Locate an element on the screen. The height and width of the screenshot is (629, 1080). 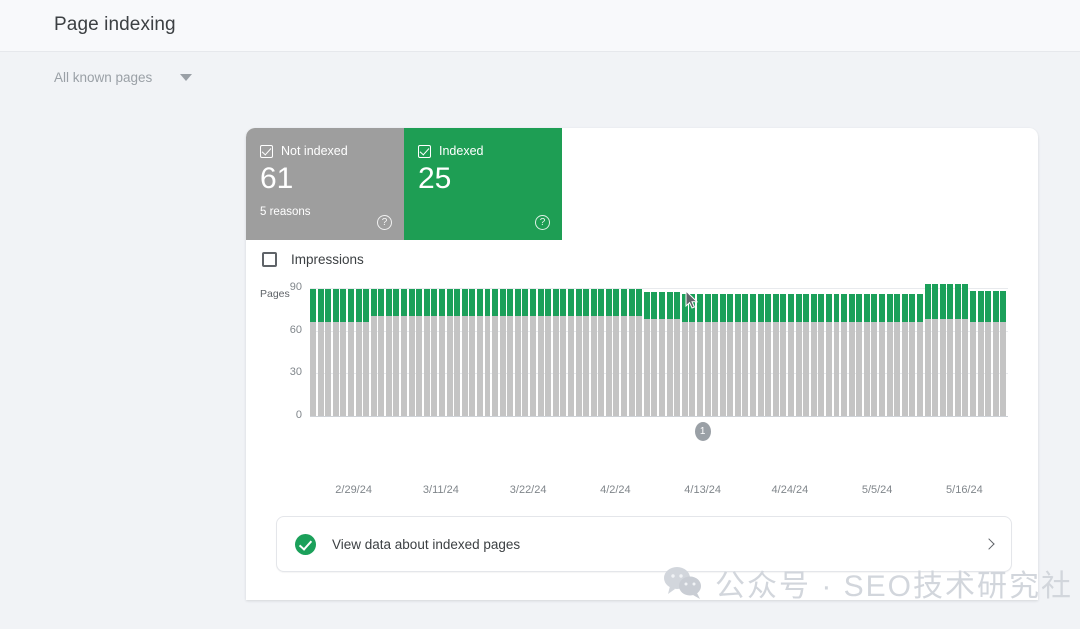
page-filter: All known pages is located at coordinates (123, 77).